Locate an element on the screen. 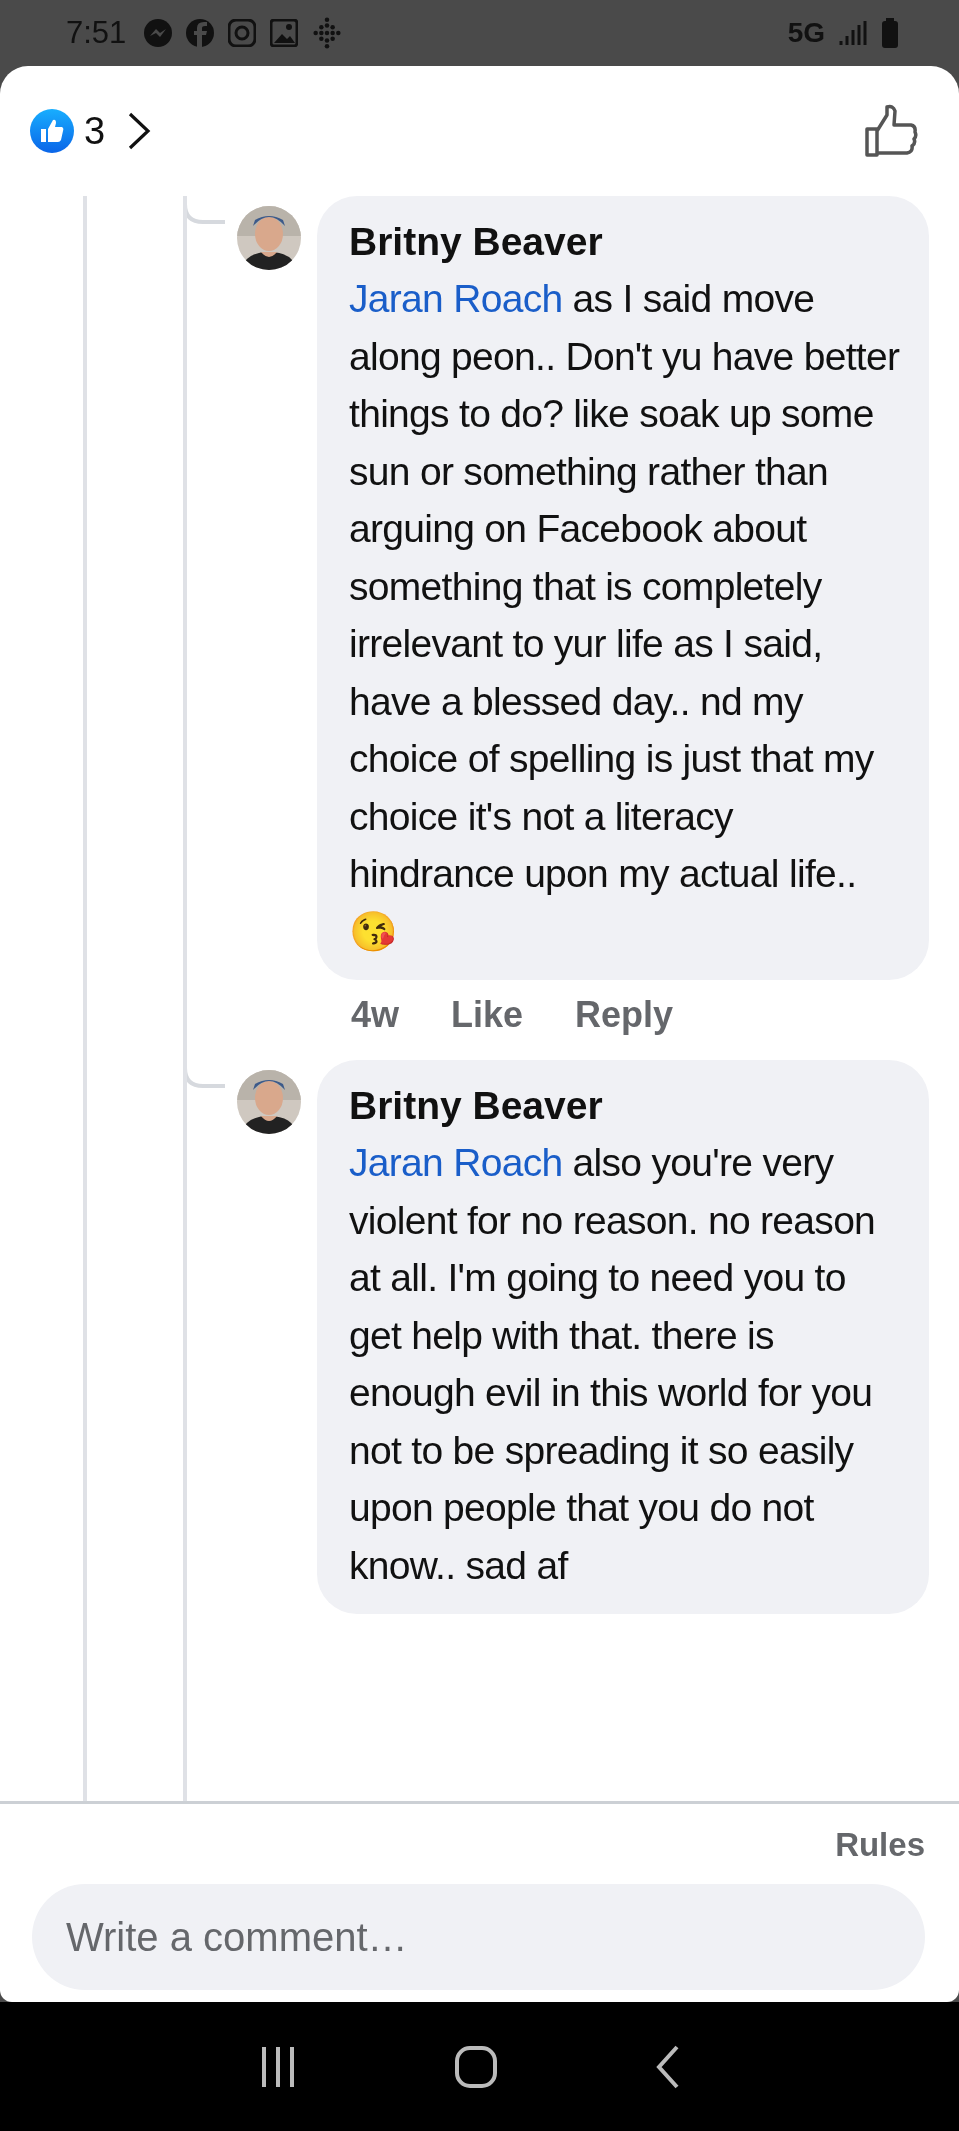 Image resolution: width=959 pixels, height=2131 pixels. like-reaction-icon is located at coordinates (52, 131).